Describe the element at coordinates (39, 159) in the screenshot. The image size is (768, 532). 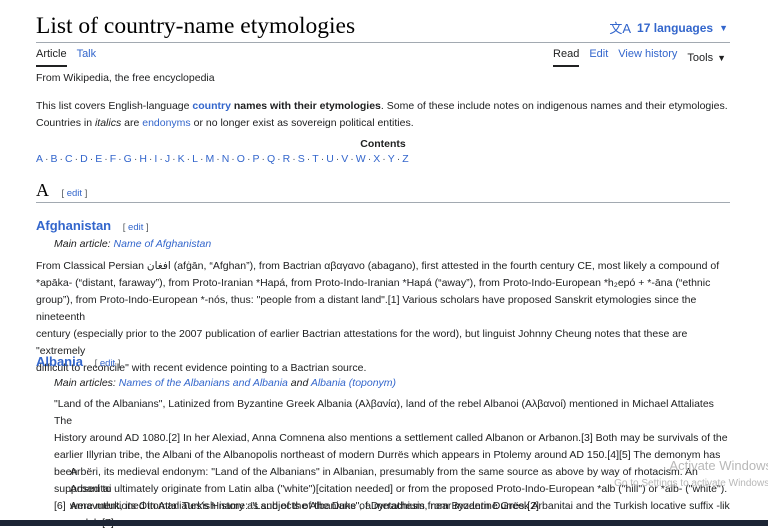
I see `contents-letter-a: A` at that location.